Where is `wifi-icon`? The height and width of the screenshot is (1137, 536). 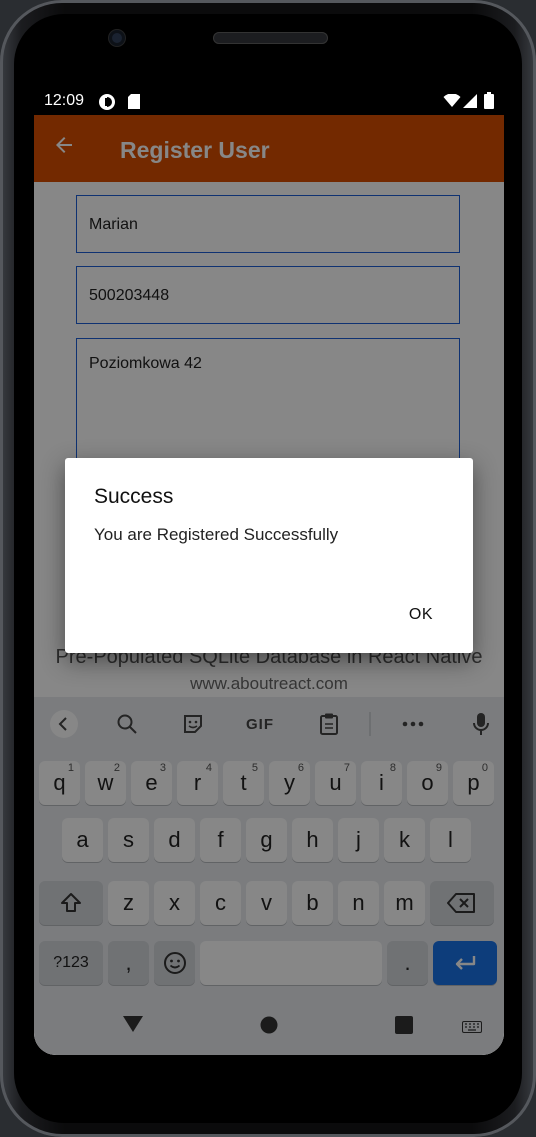 wifi-icon is located at coordinates (452, 103).